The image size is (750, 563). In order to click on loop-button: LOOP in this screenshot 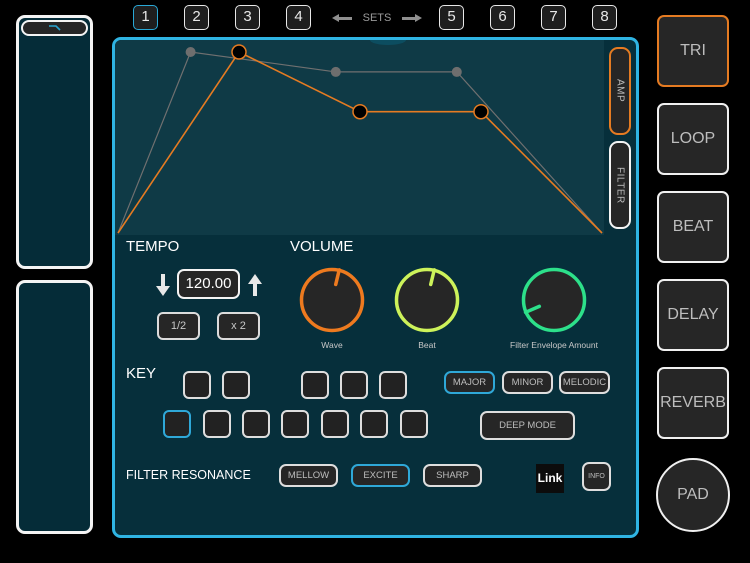, I will do `click(693, 139)`.